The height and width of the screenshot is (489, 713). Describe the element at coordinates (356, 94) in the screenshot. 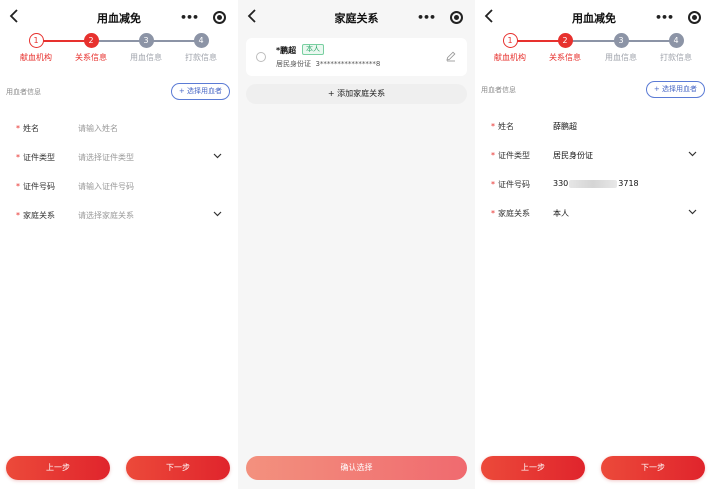

I see `add-family-relation-button: + 添加家庭关系` at that location.